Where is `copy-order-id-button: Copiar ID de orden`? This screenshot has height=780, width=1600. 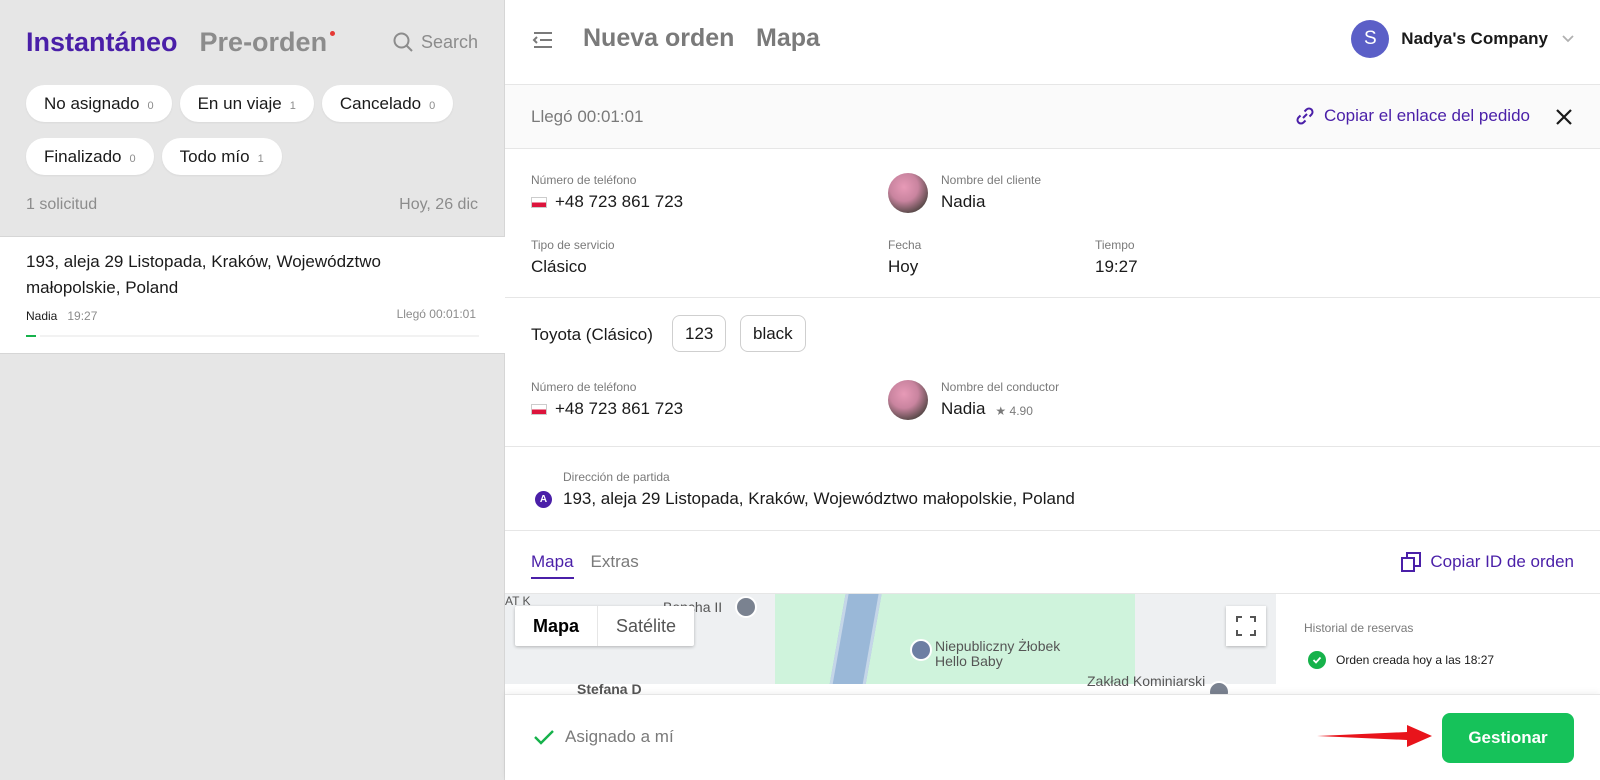
copy-order-id-button: Copiar ID de orden is located at coordinates (1487, 562).